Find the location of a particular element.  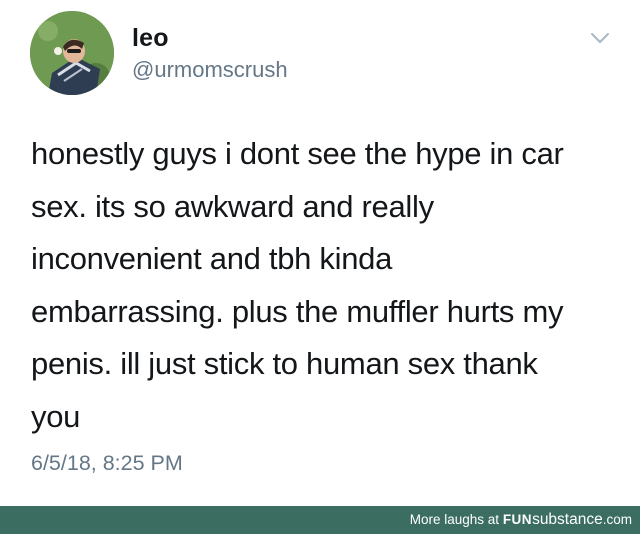

tweet-text-line: sex. its so awkward and really is located at coordinates (232, 206).